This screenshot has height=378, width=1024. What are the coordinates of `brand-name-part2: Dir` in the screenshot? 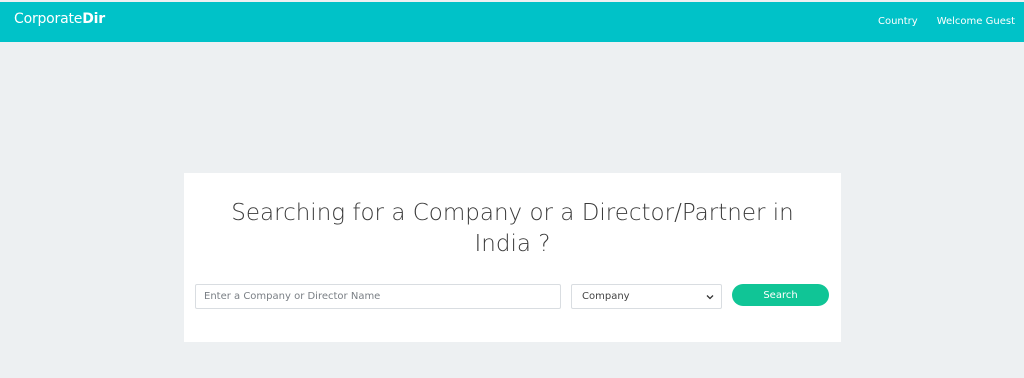 It's located at (93, 19).